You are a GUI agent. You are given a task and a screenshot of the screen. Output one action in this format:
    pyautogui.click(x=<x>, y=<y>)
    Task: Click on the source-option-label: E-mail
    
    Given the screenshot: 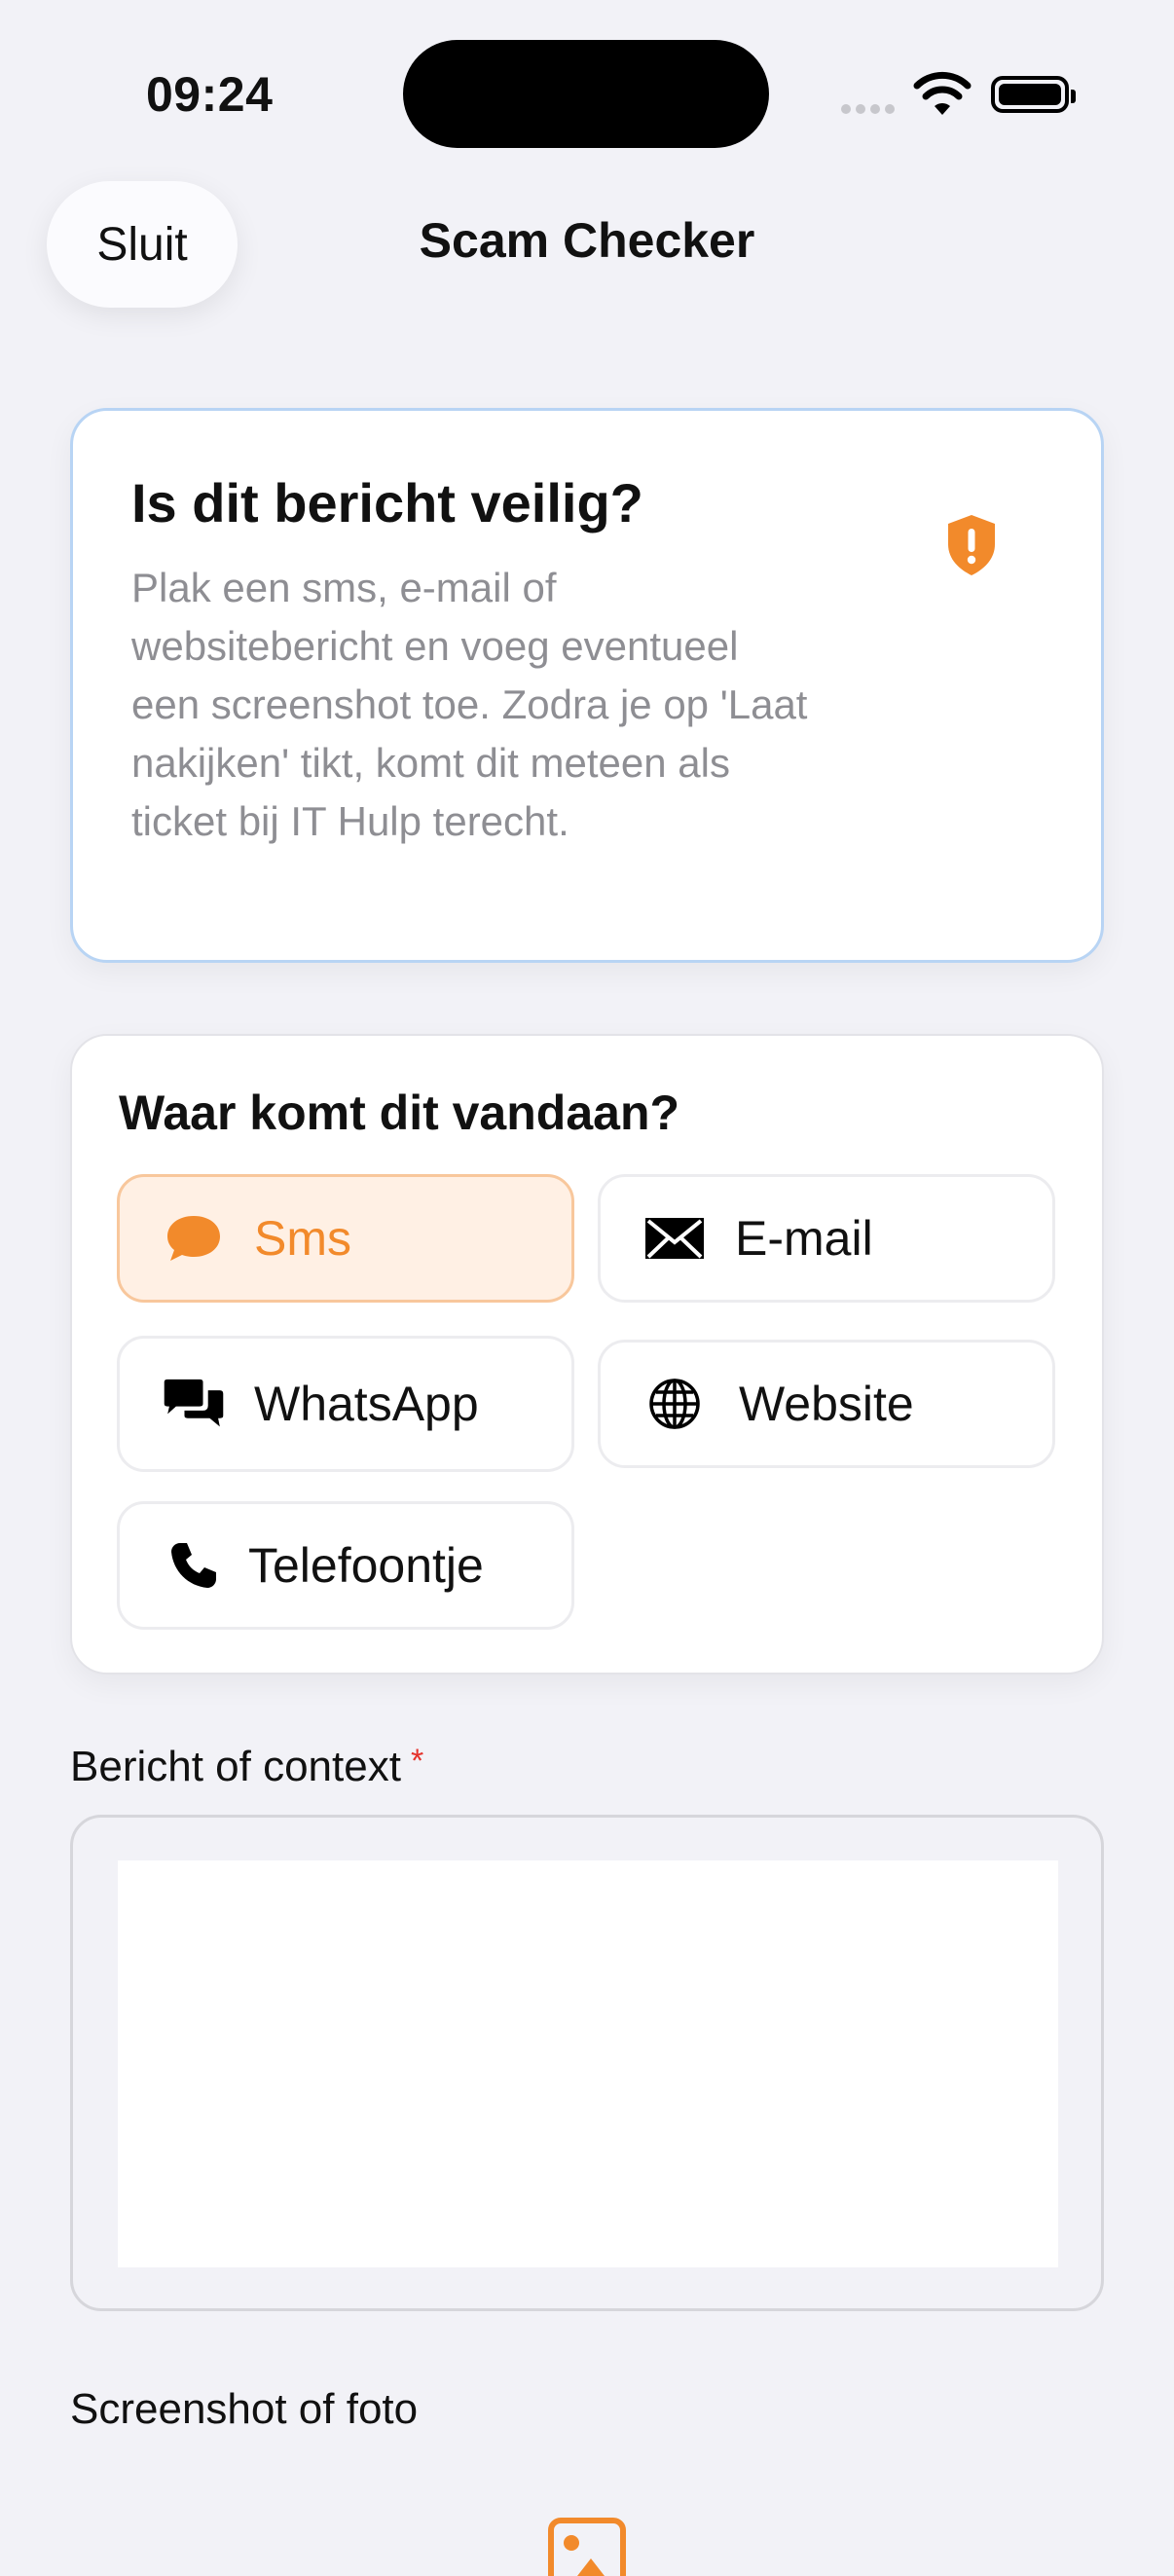 What is the action you would take?
    pyautogui.click(x=804, y=1238)
    